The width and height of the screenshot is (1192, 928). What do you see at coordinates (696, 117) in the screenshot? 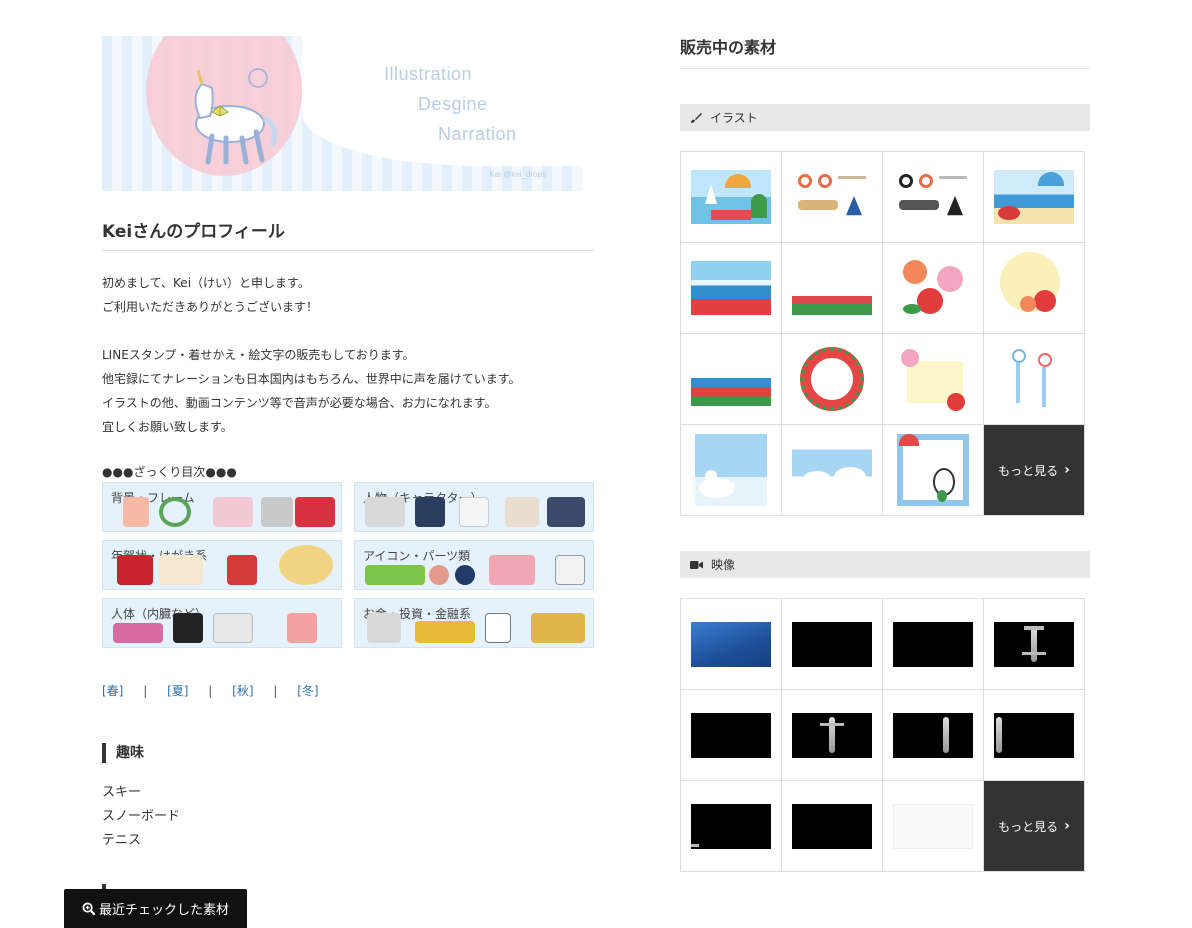
I see `brush-icon` at bounding box center [696, 117].